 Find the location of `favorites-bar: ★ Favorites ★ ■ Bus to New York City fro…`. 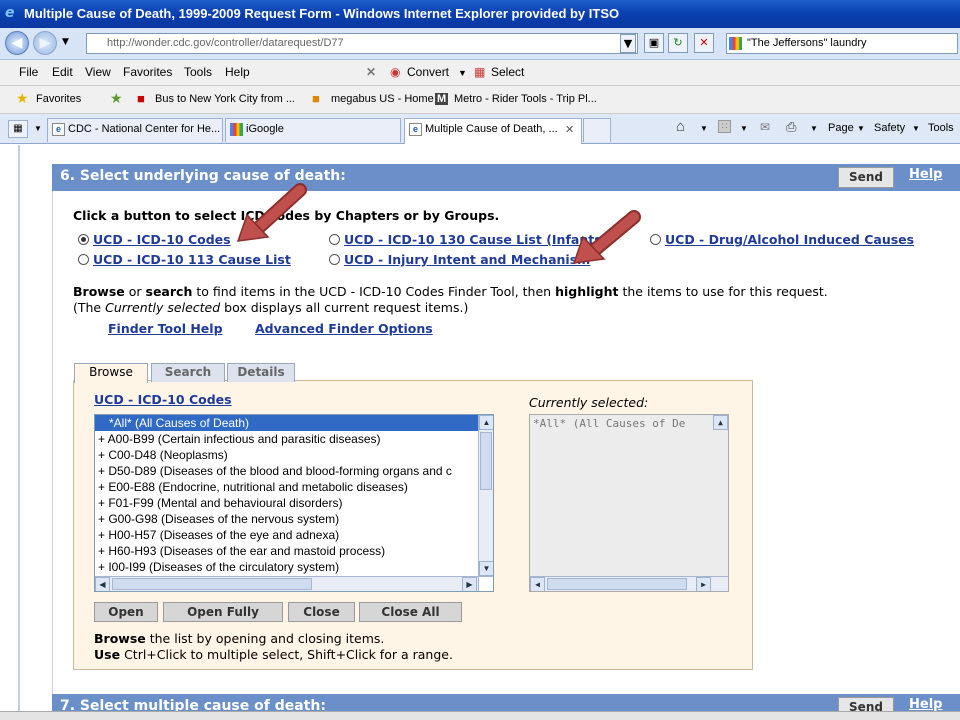

favorites-bar: ★ Favorites ★ ■ Bus to New York City fro… is located at coordinates (480, 100).